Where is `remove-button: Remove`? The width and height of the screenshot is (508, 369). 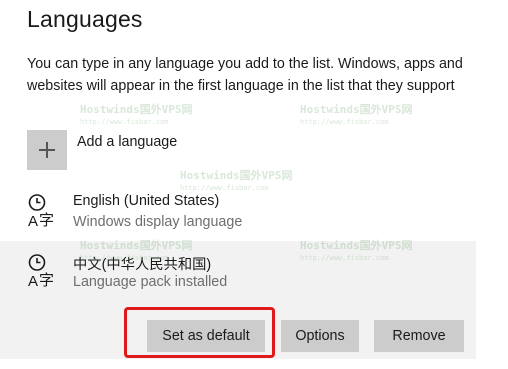
remove-button: Remove is located at coordinates (419, 336).